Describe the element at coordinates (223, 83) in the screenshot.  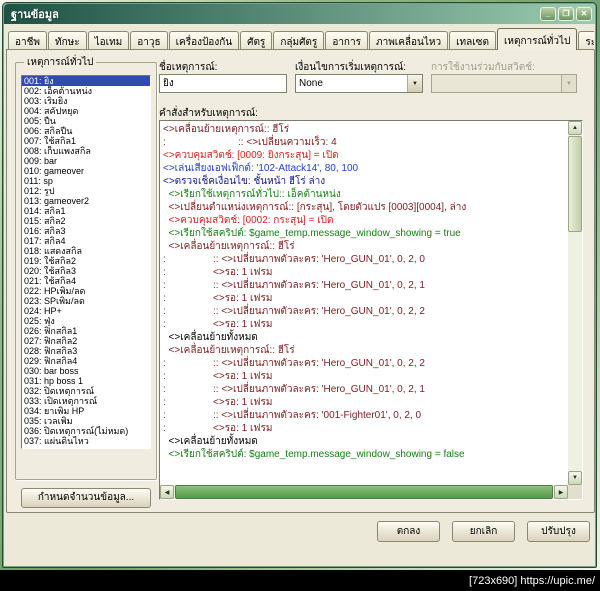
I see `event-name-input` at that location.